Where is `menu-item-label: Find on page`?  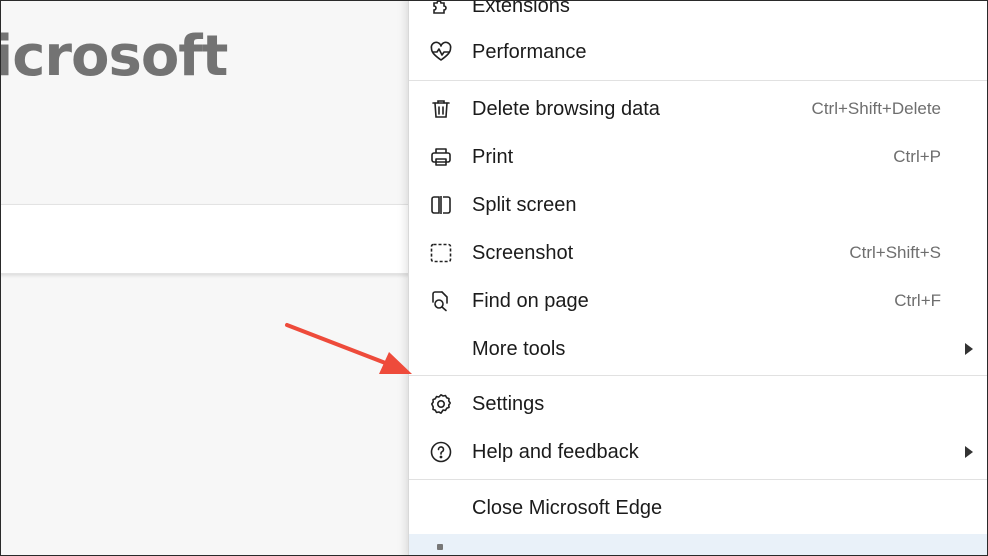
menu-item-label: Find on page is located at coordinates (530, 301).